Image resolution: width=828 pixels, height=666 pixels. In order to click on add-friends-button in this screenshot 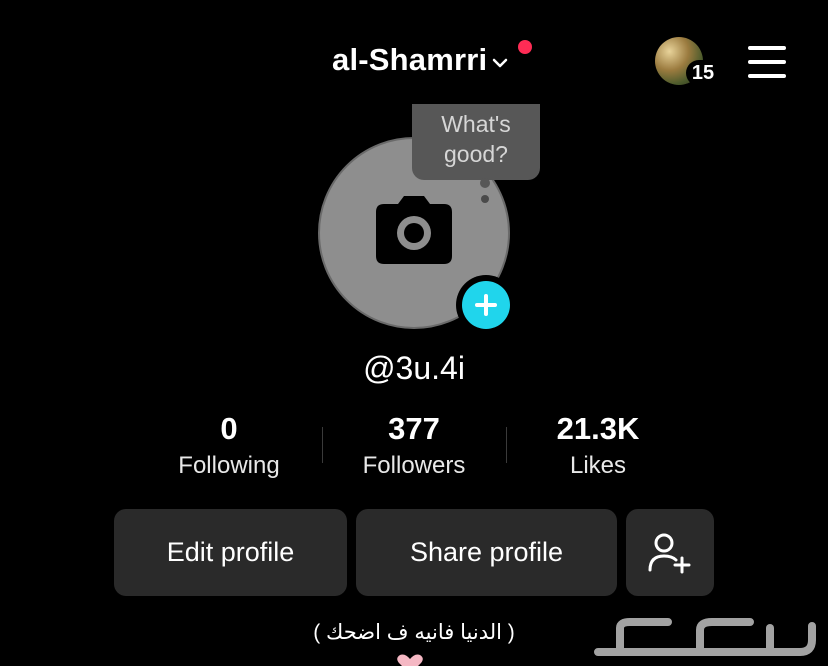, I will do `click(670, 552)`.